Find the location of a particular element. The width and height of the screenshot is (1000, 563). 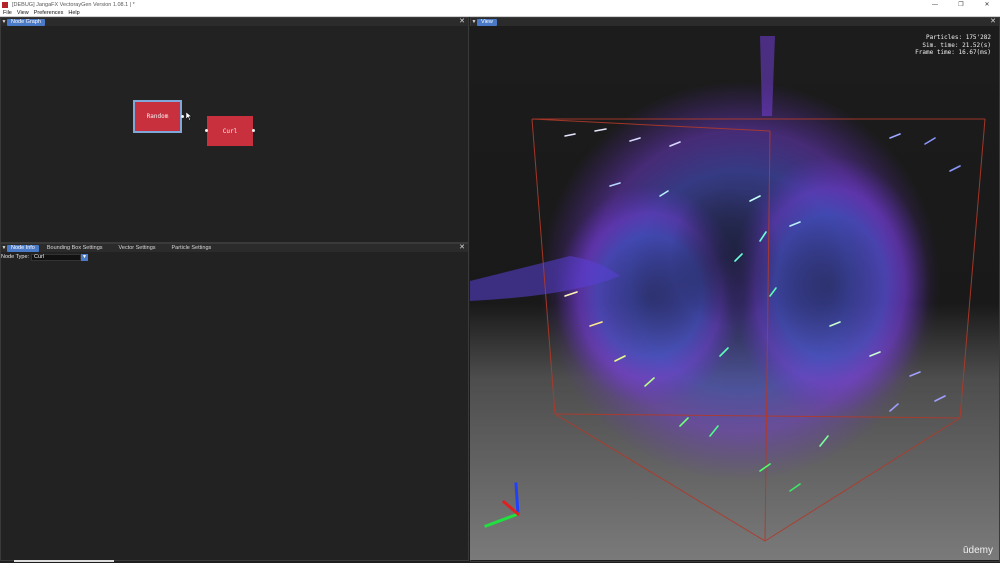

particle-cloud-core is located at coordinates (725, 256).